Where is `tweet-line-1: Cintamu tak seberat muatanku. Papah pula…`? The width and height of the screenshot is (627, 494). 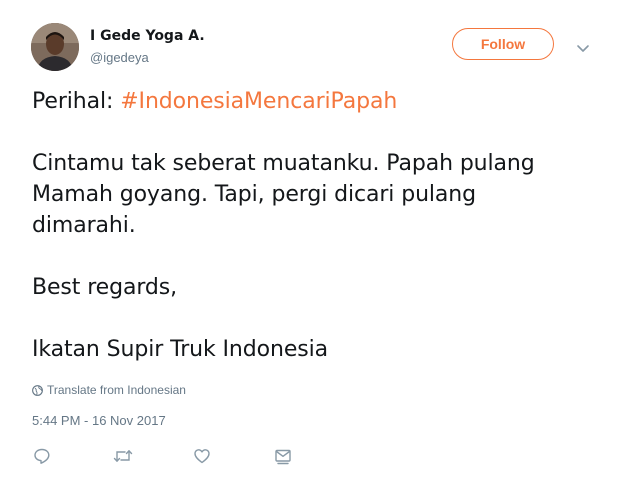 tweet-line-1: Cintamu tak seberat muatanku. Papah pula… is located at coordinates (283, 163).